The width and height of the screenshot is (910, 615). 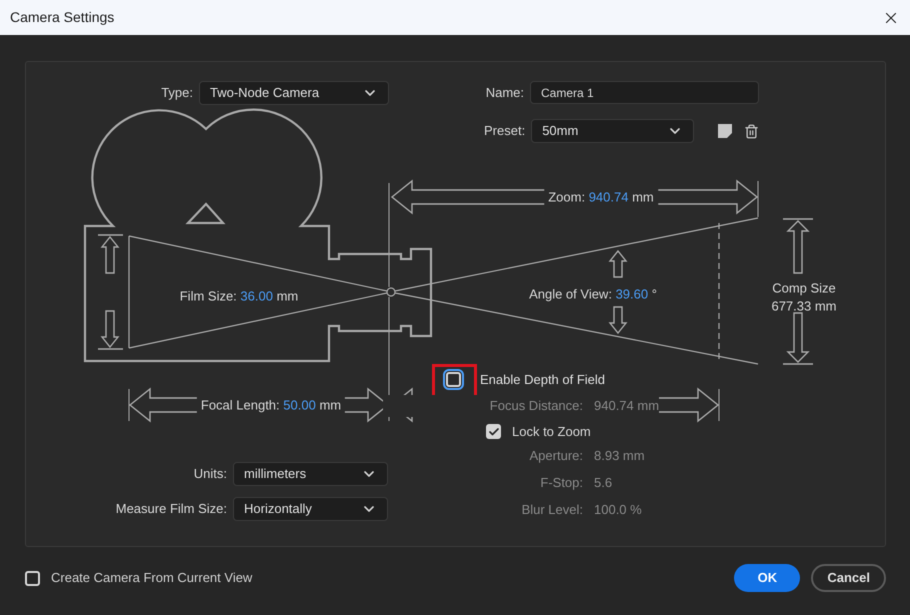 What do you see at coordinates (171, 509) in the screenshot?
I see `measure-film-size-label: Measure Film Size:` at bounding box center [171, 509].